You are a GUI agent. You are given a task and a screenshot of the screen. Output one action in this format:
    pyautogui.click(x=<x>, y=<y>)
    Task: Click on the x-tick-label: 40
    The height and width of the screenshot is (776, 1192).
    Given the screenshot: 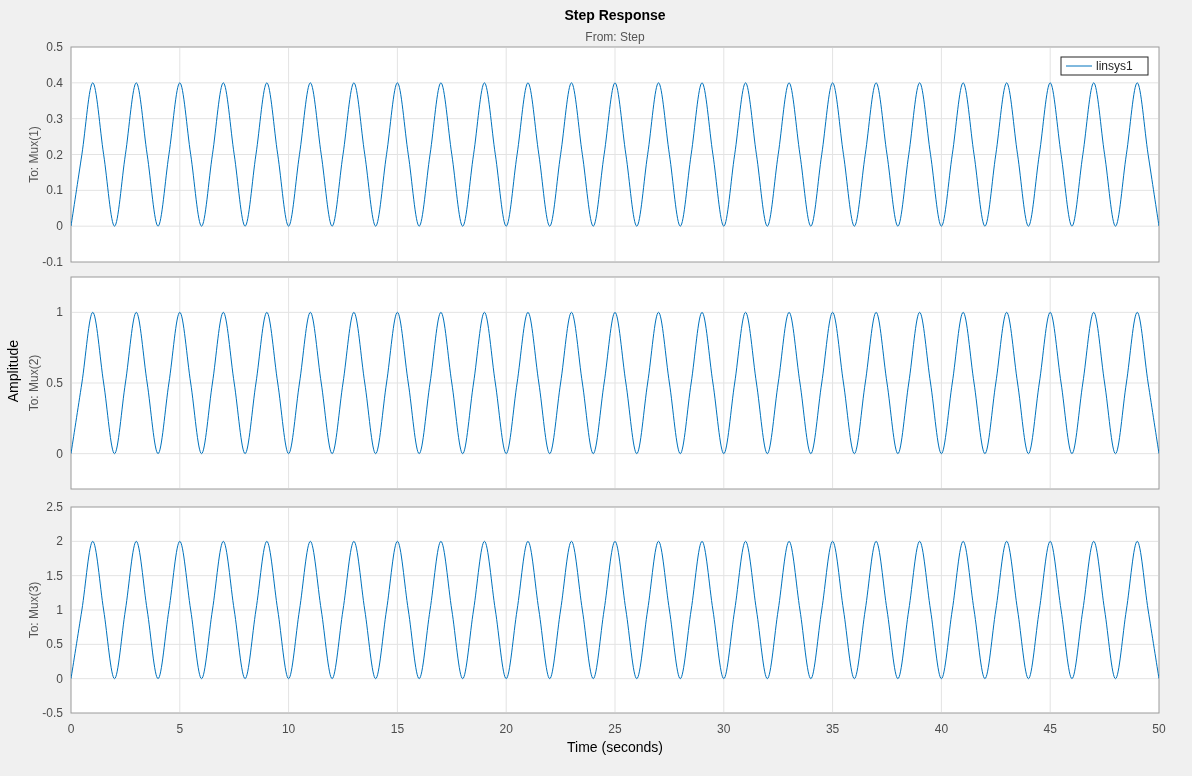 What is the action you would take?
    pyautogui.click(x=941, y=729)
    